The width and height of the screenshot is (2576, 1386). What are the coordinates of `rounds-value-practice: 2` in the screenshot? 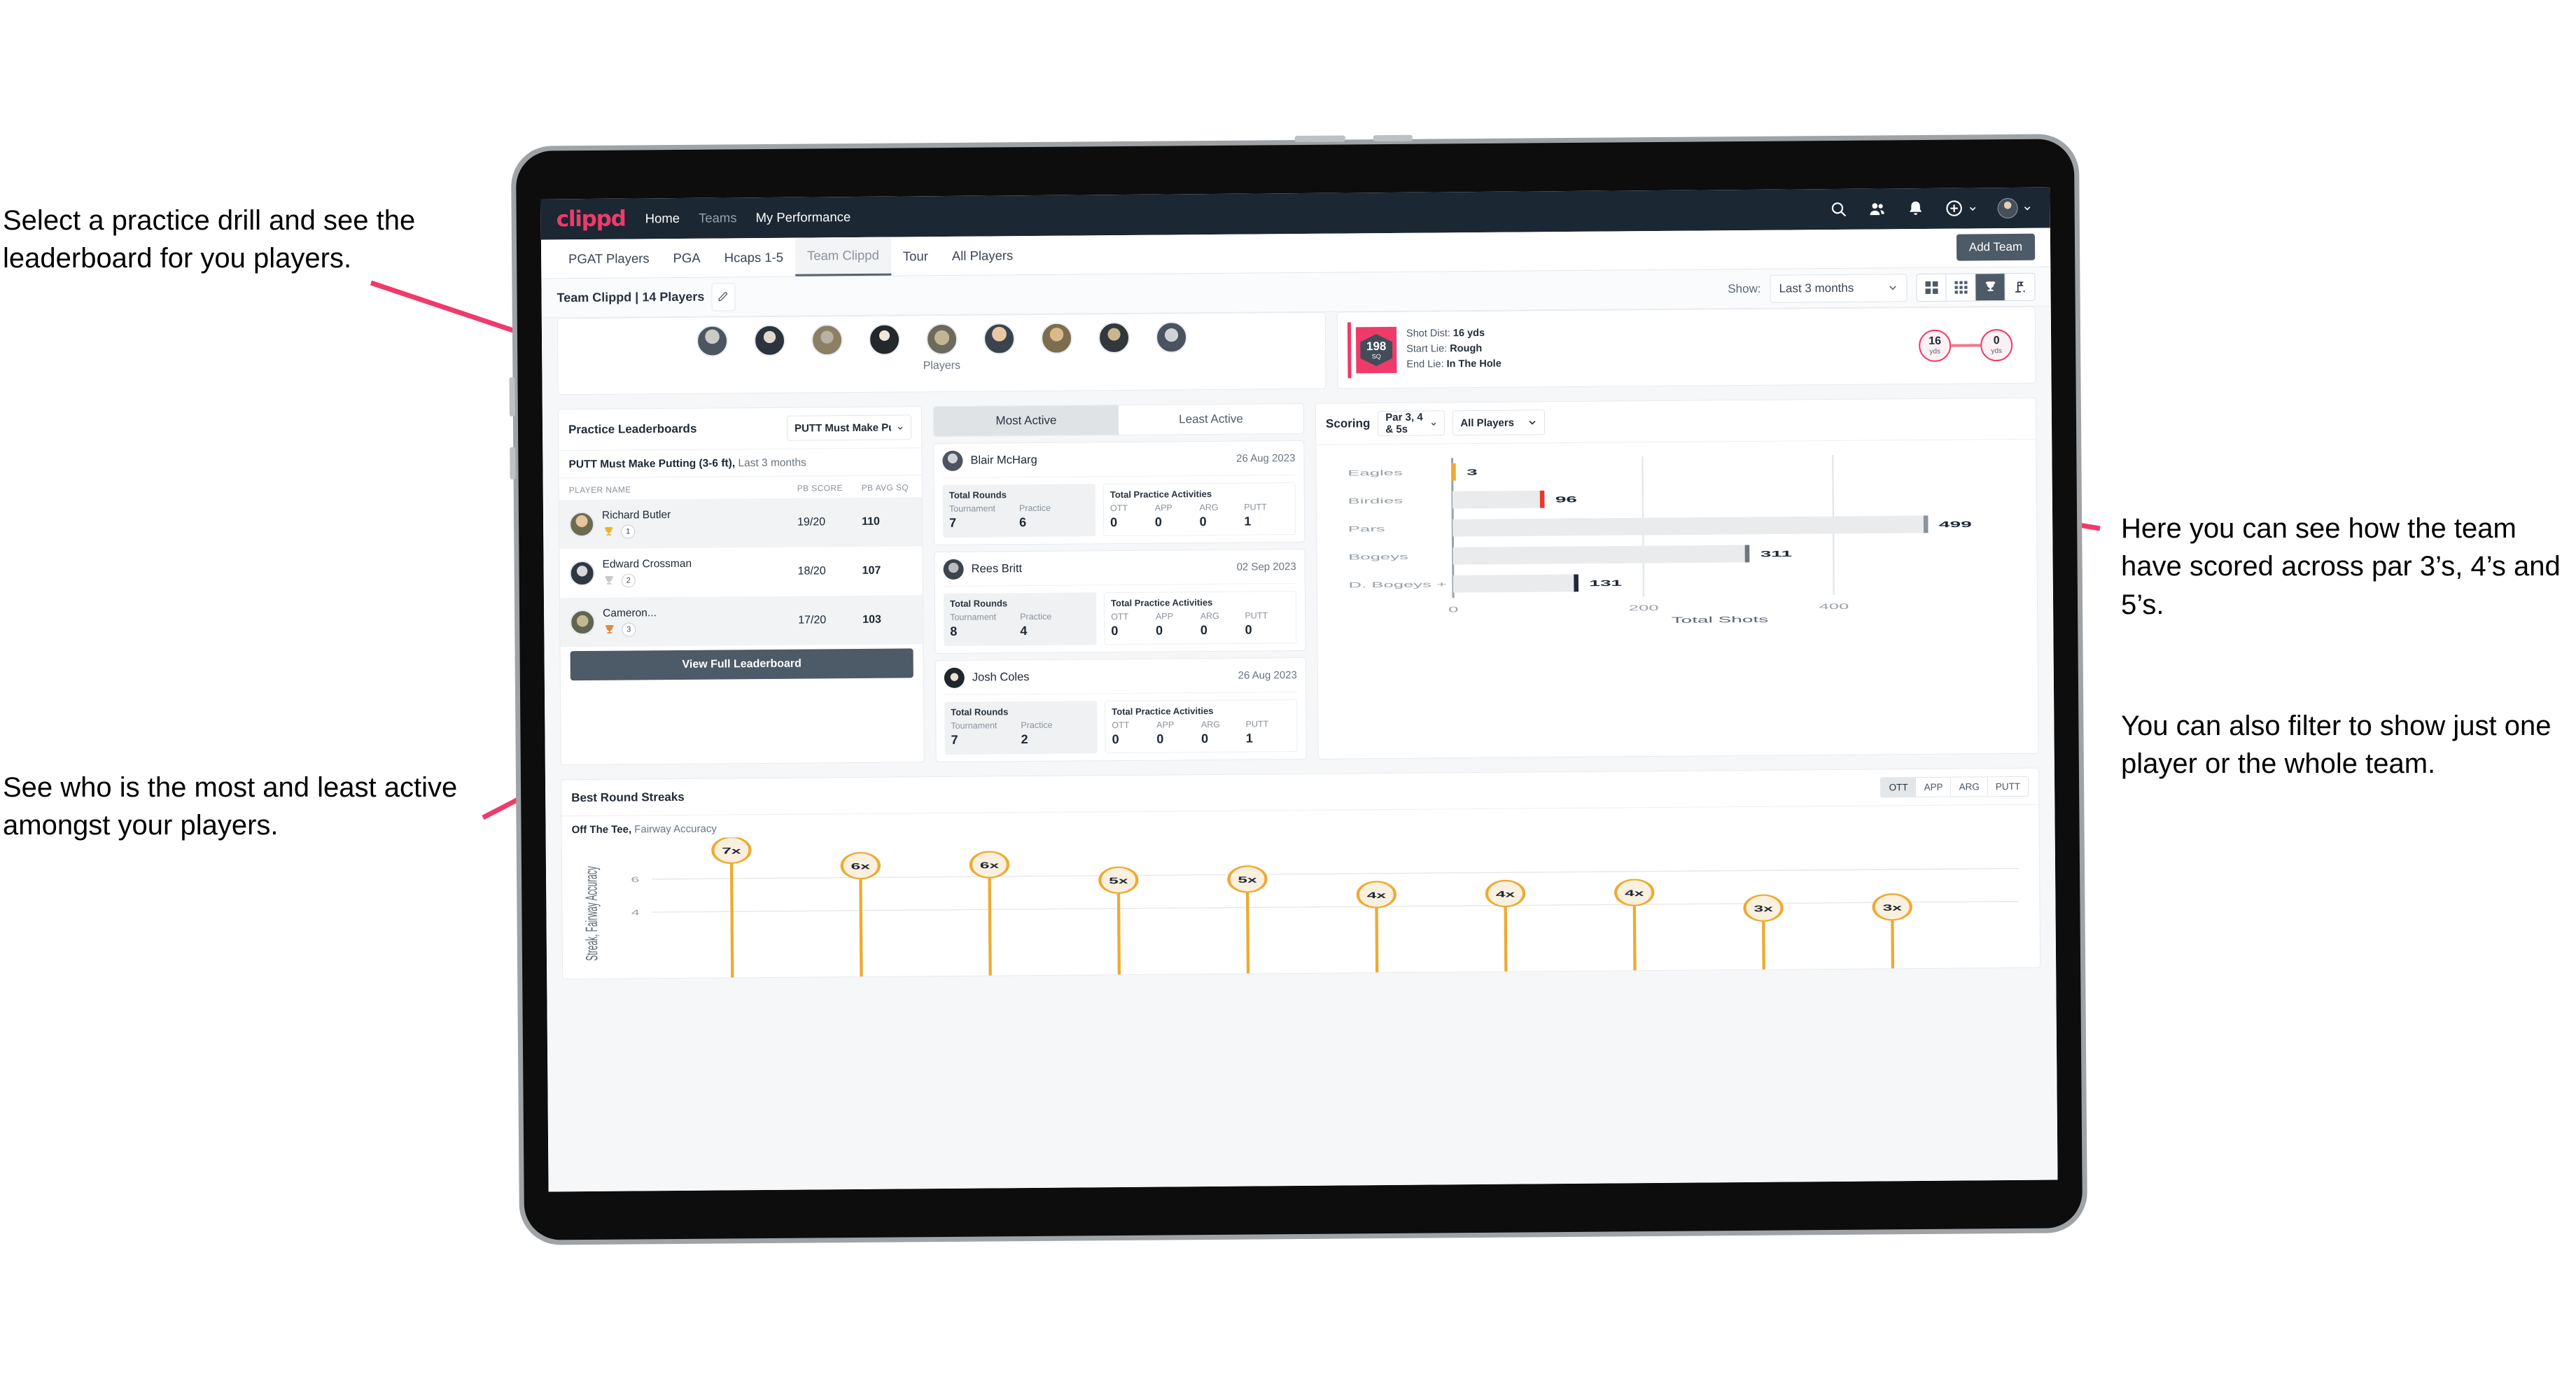 It's located at (1024, 739).